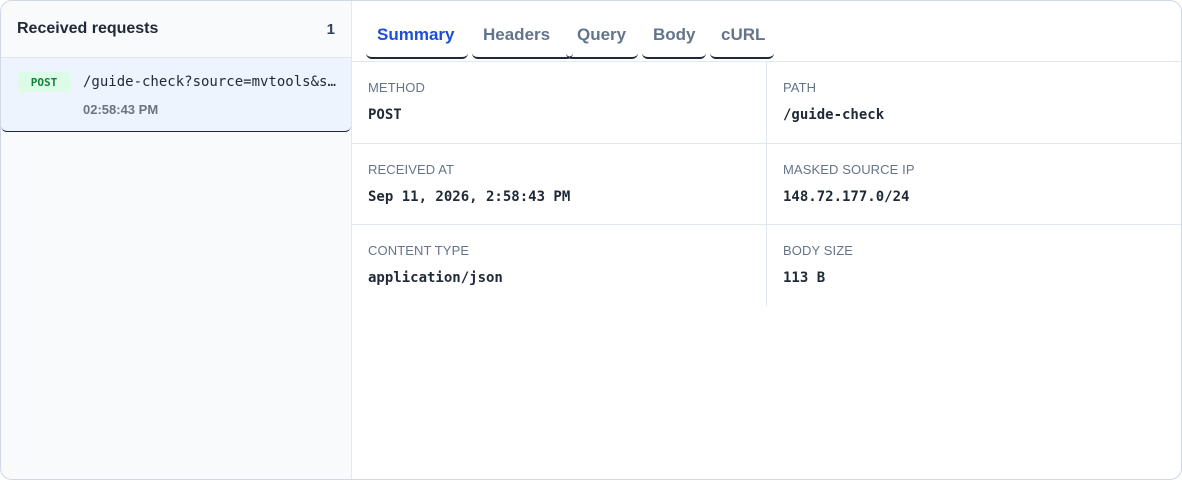 The width and height of the screenshot is (1182, 480). What do you see at coordinates (818, 250) in the screenshot?
I see `field-label: BODY SIZE` at bounding box center [818, 250].